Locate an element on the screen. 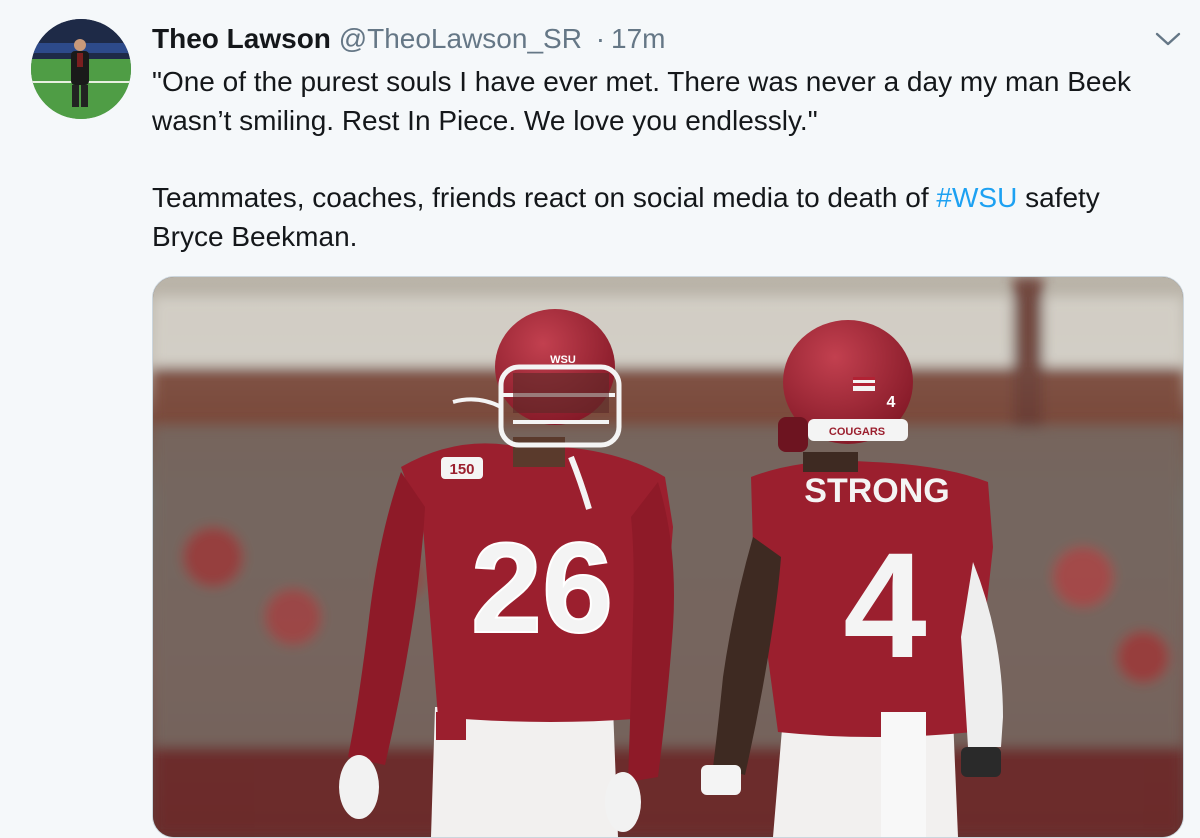  avatar is located at coordinates (81, 69).